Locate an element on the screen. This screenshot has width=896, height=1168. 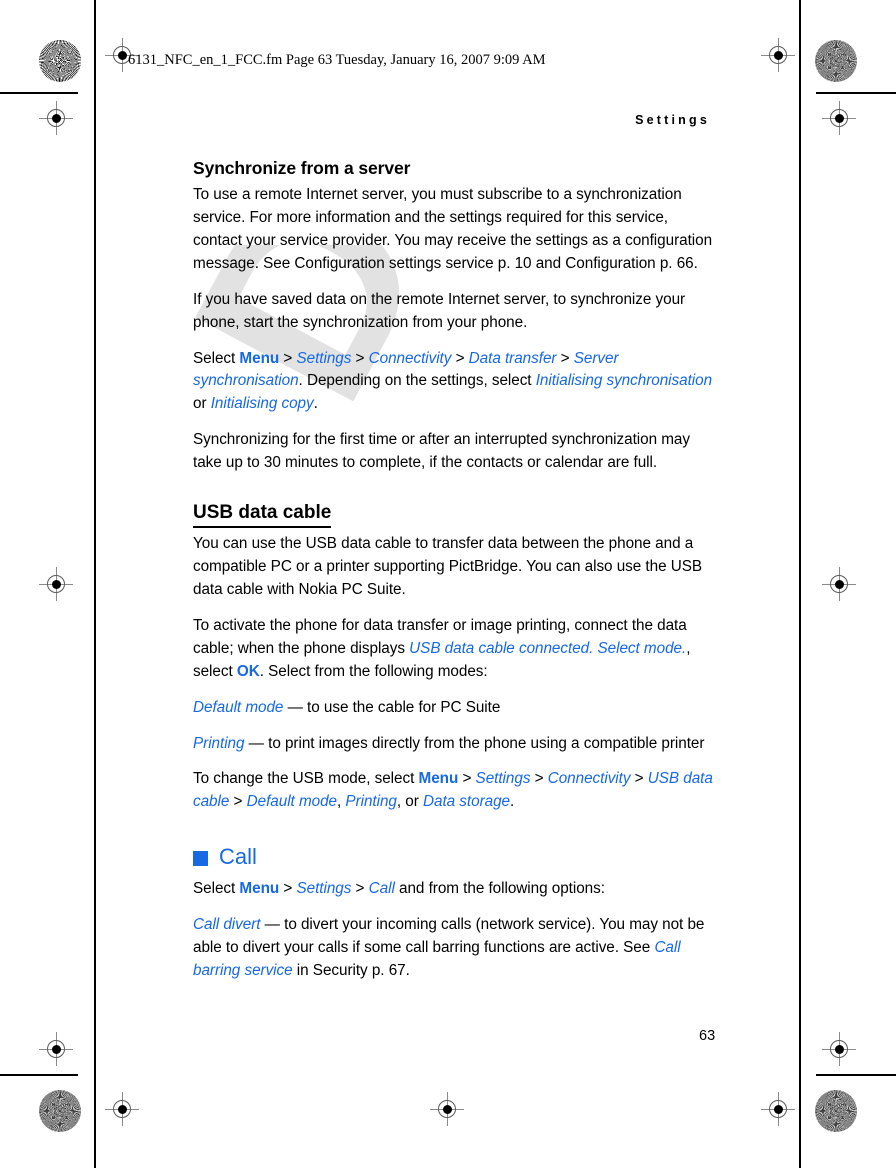
page-number: 63 is located at coordinates (707, 1036).